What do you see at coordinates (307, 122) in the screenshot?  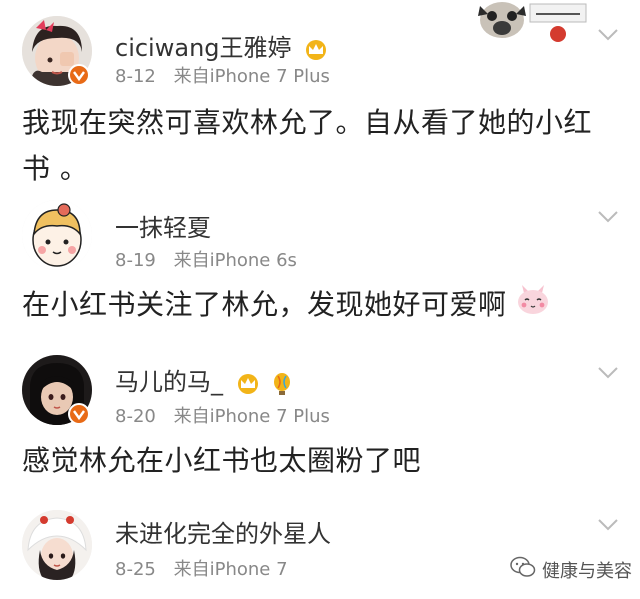 I see `comment-text-line: 我现在突然可喜欢林允了。自从看了她的小红` at bounding box center [307, 122].